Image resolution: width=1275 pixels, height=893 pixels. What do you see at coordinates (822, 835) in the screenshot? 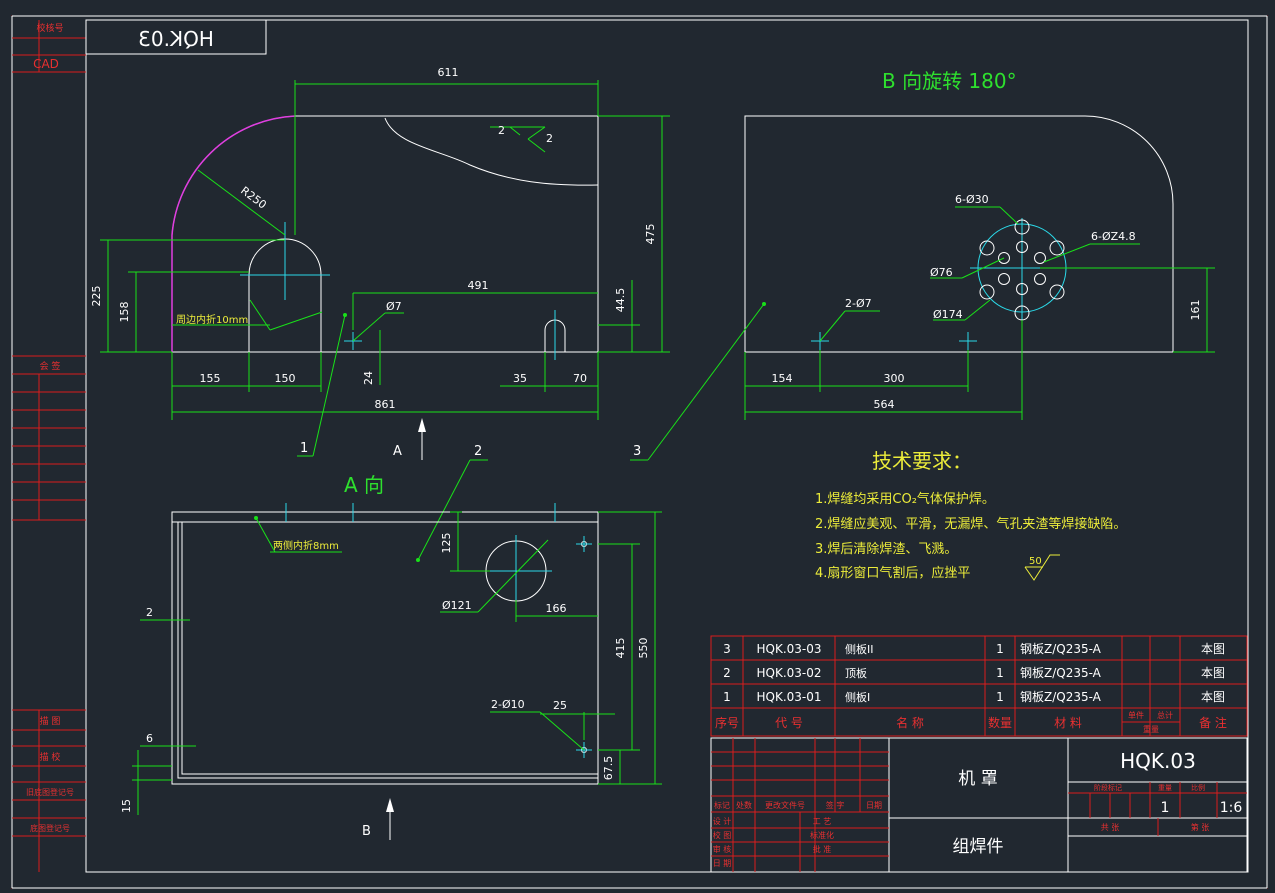
I see `tb-role-std: 标准化` at bounding box center [822, 835].